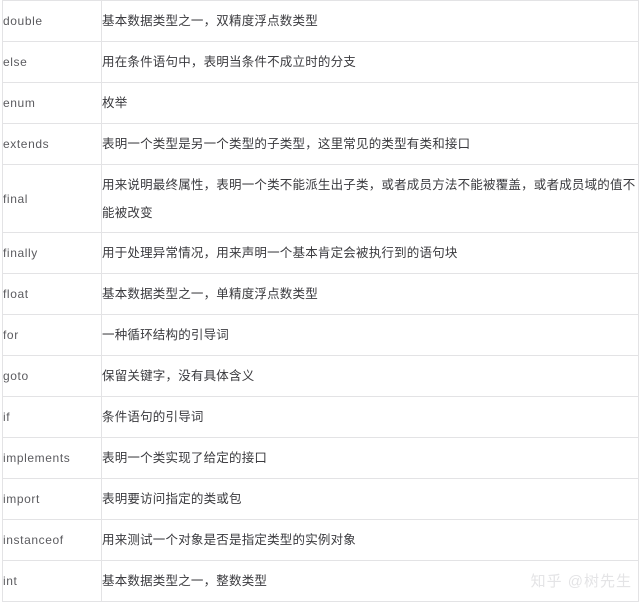  I want to click on table-row: extends 表明一个类型是另一个类型的子类型，这里常见的类型有类和接口, so click(320, 144).